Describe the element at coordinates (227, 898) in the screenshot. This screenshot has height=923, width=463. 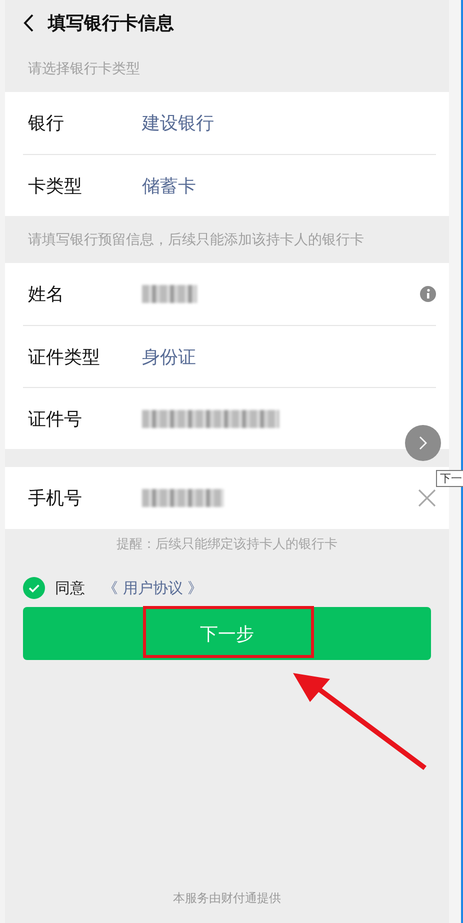
I see `footer-text: 本服务由财付通提供` at that location.